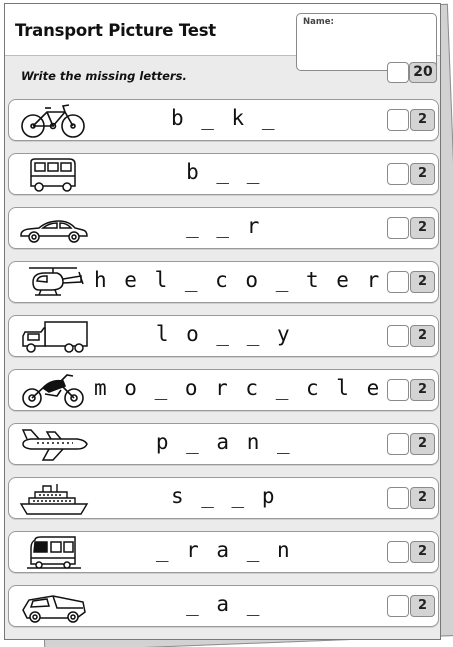  What do you see at coordinates (53, 607) in the screenshot?
I see `van-icon` at bounding box center [53, 607].